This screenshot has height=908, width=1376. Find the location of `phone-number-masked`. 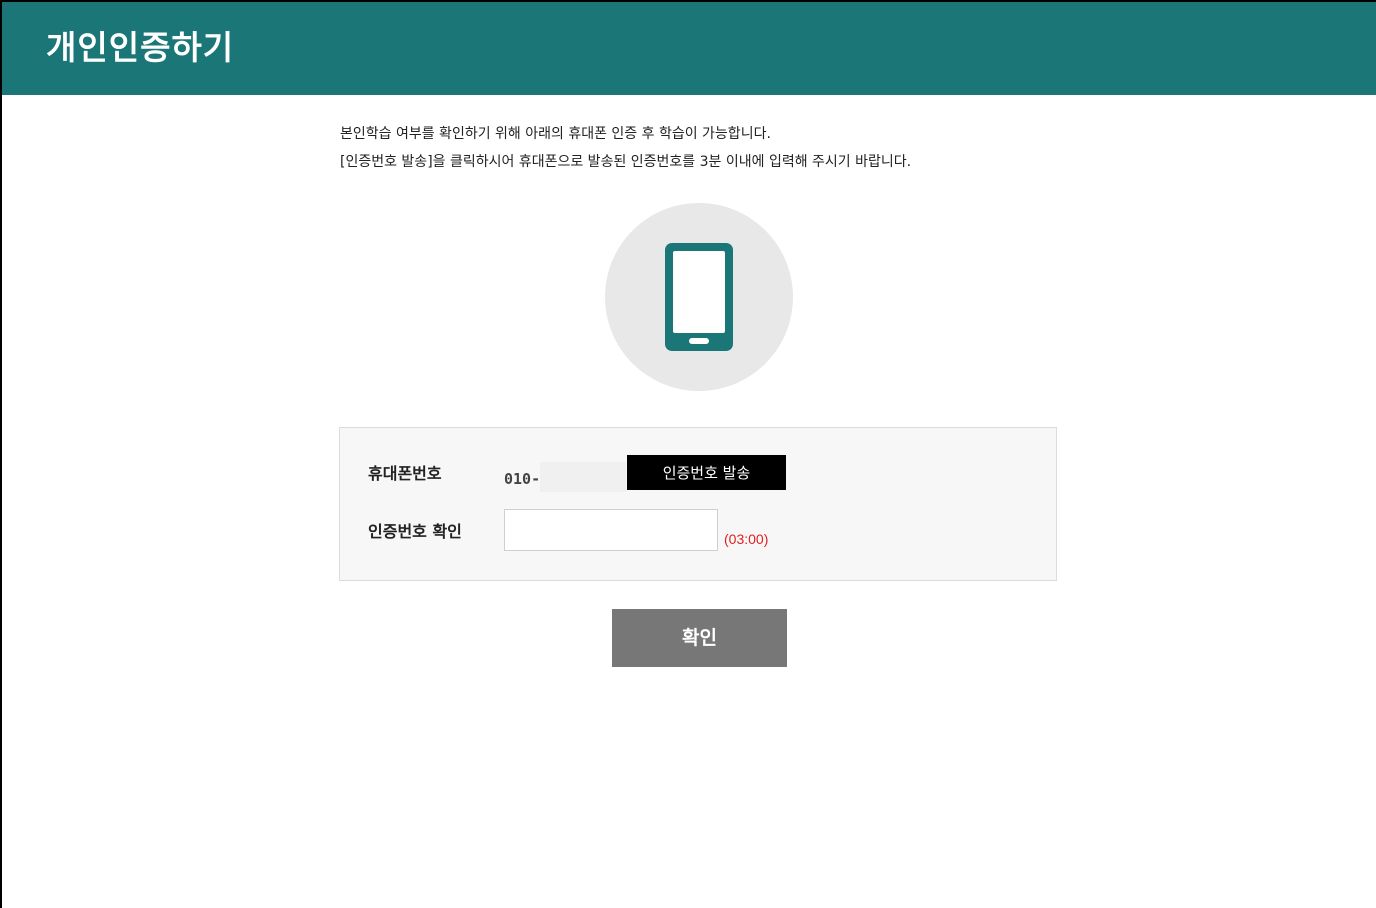

phone-number-masked is located at coordinates (583, 477).